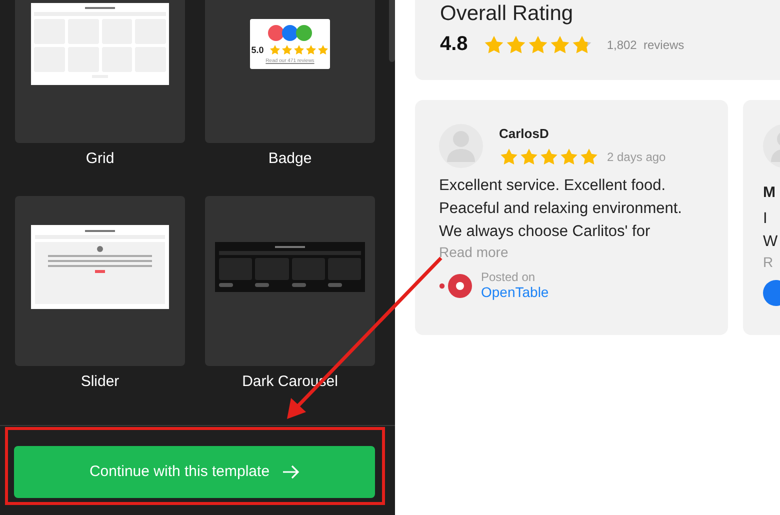 This screenshot has height=515, width=780. I want to click on read-more-link: R, so click(768, 262).